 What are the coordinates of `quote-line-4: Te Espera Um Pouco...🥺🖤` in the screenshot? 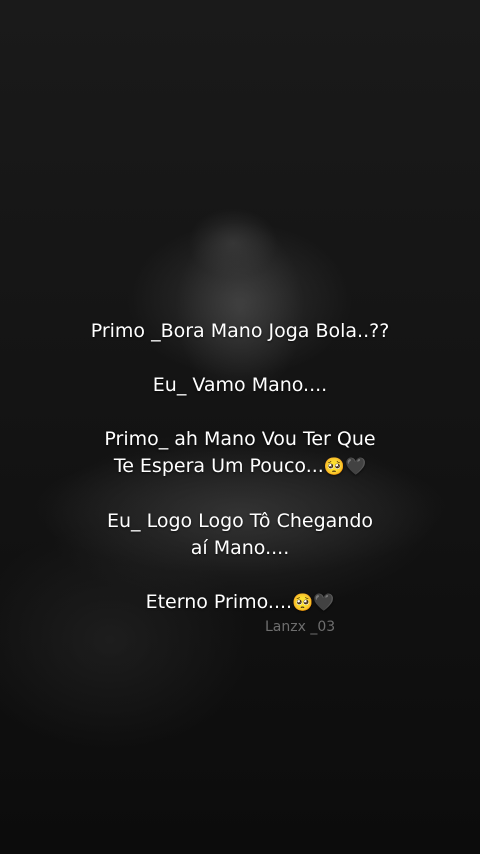 It's located at (240, 467).